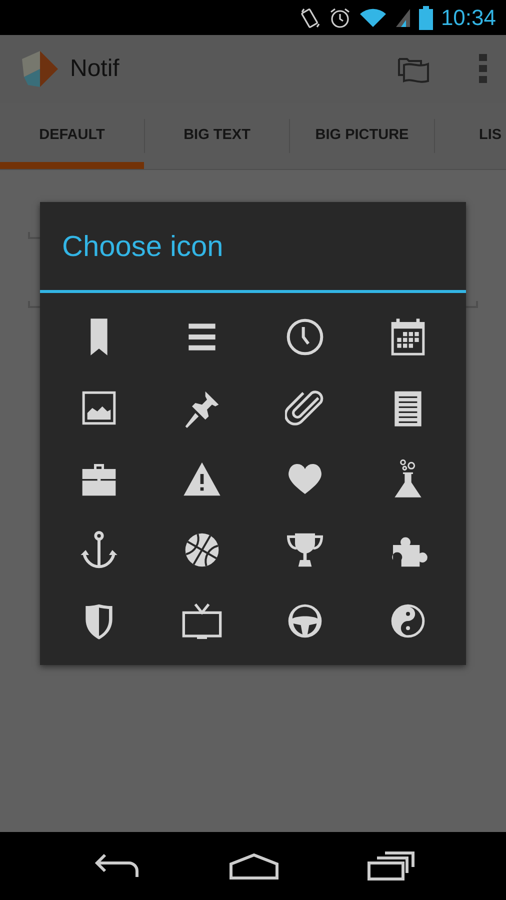  I want to click on layers-icon, so click(413, 69).